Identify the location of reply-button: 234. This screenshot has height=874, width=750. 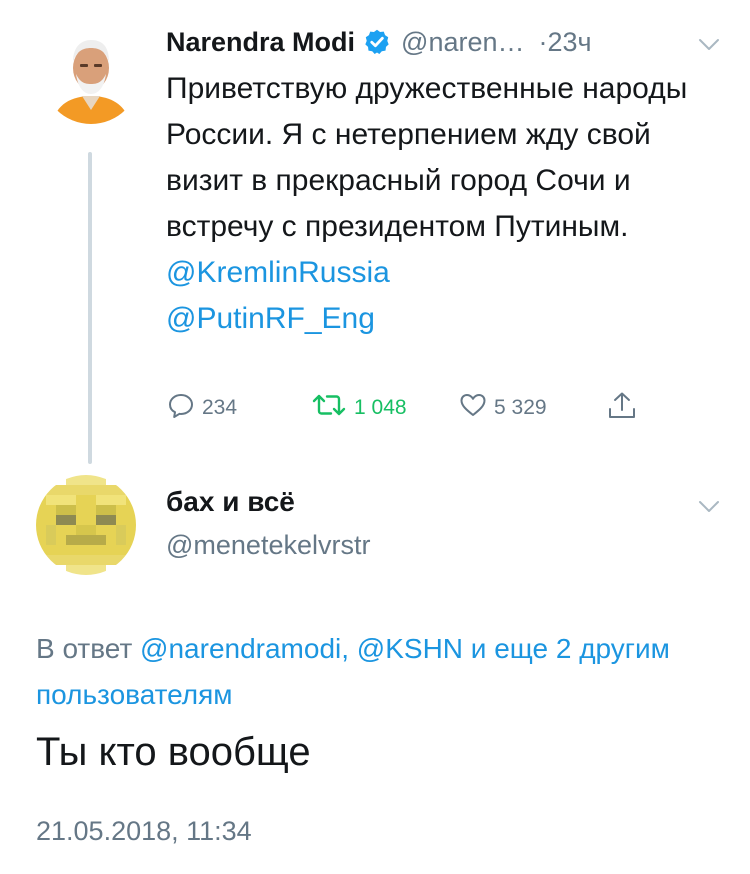
(201, 408).